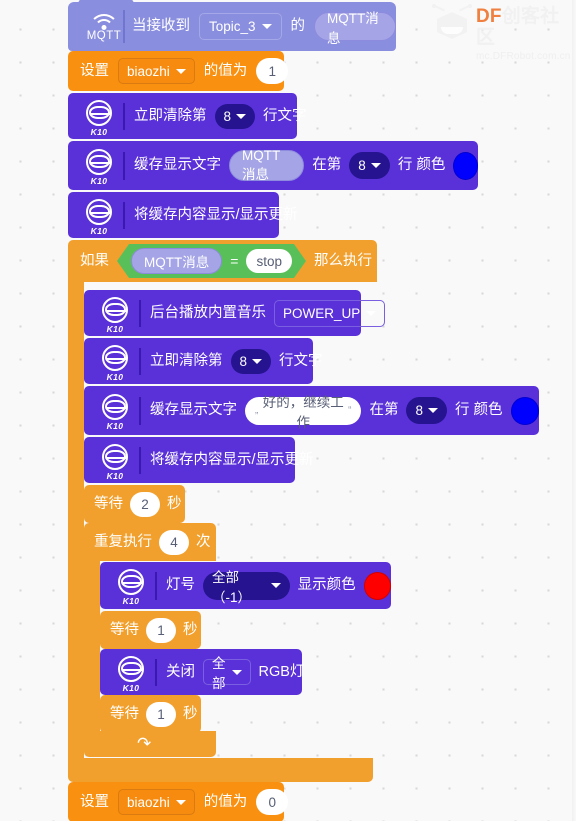 The image size is (576, 821). What do you see at coordinates (523, 56) in the screenshot?
I see `watermark-url: mc.DFRobot.com.cn` at bounding box center [523, 56].